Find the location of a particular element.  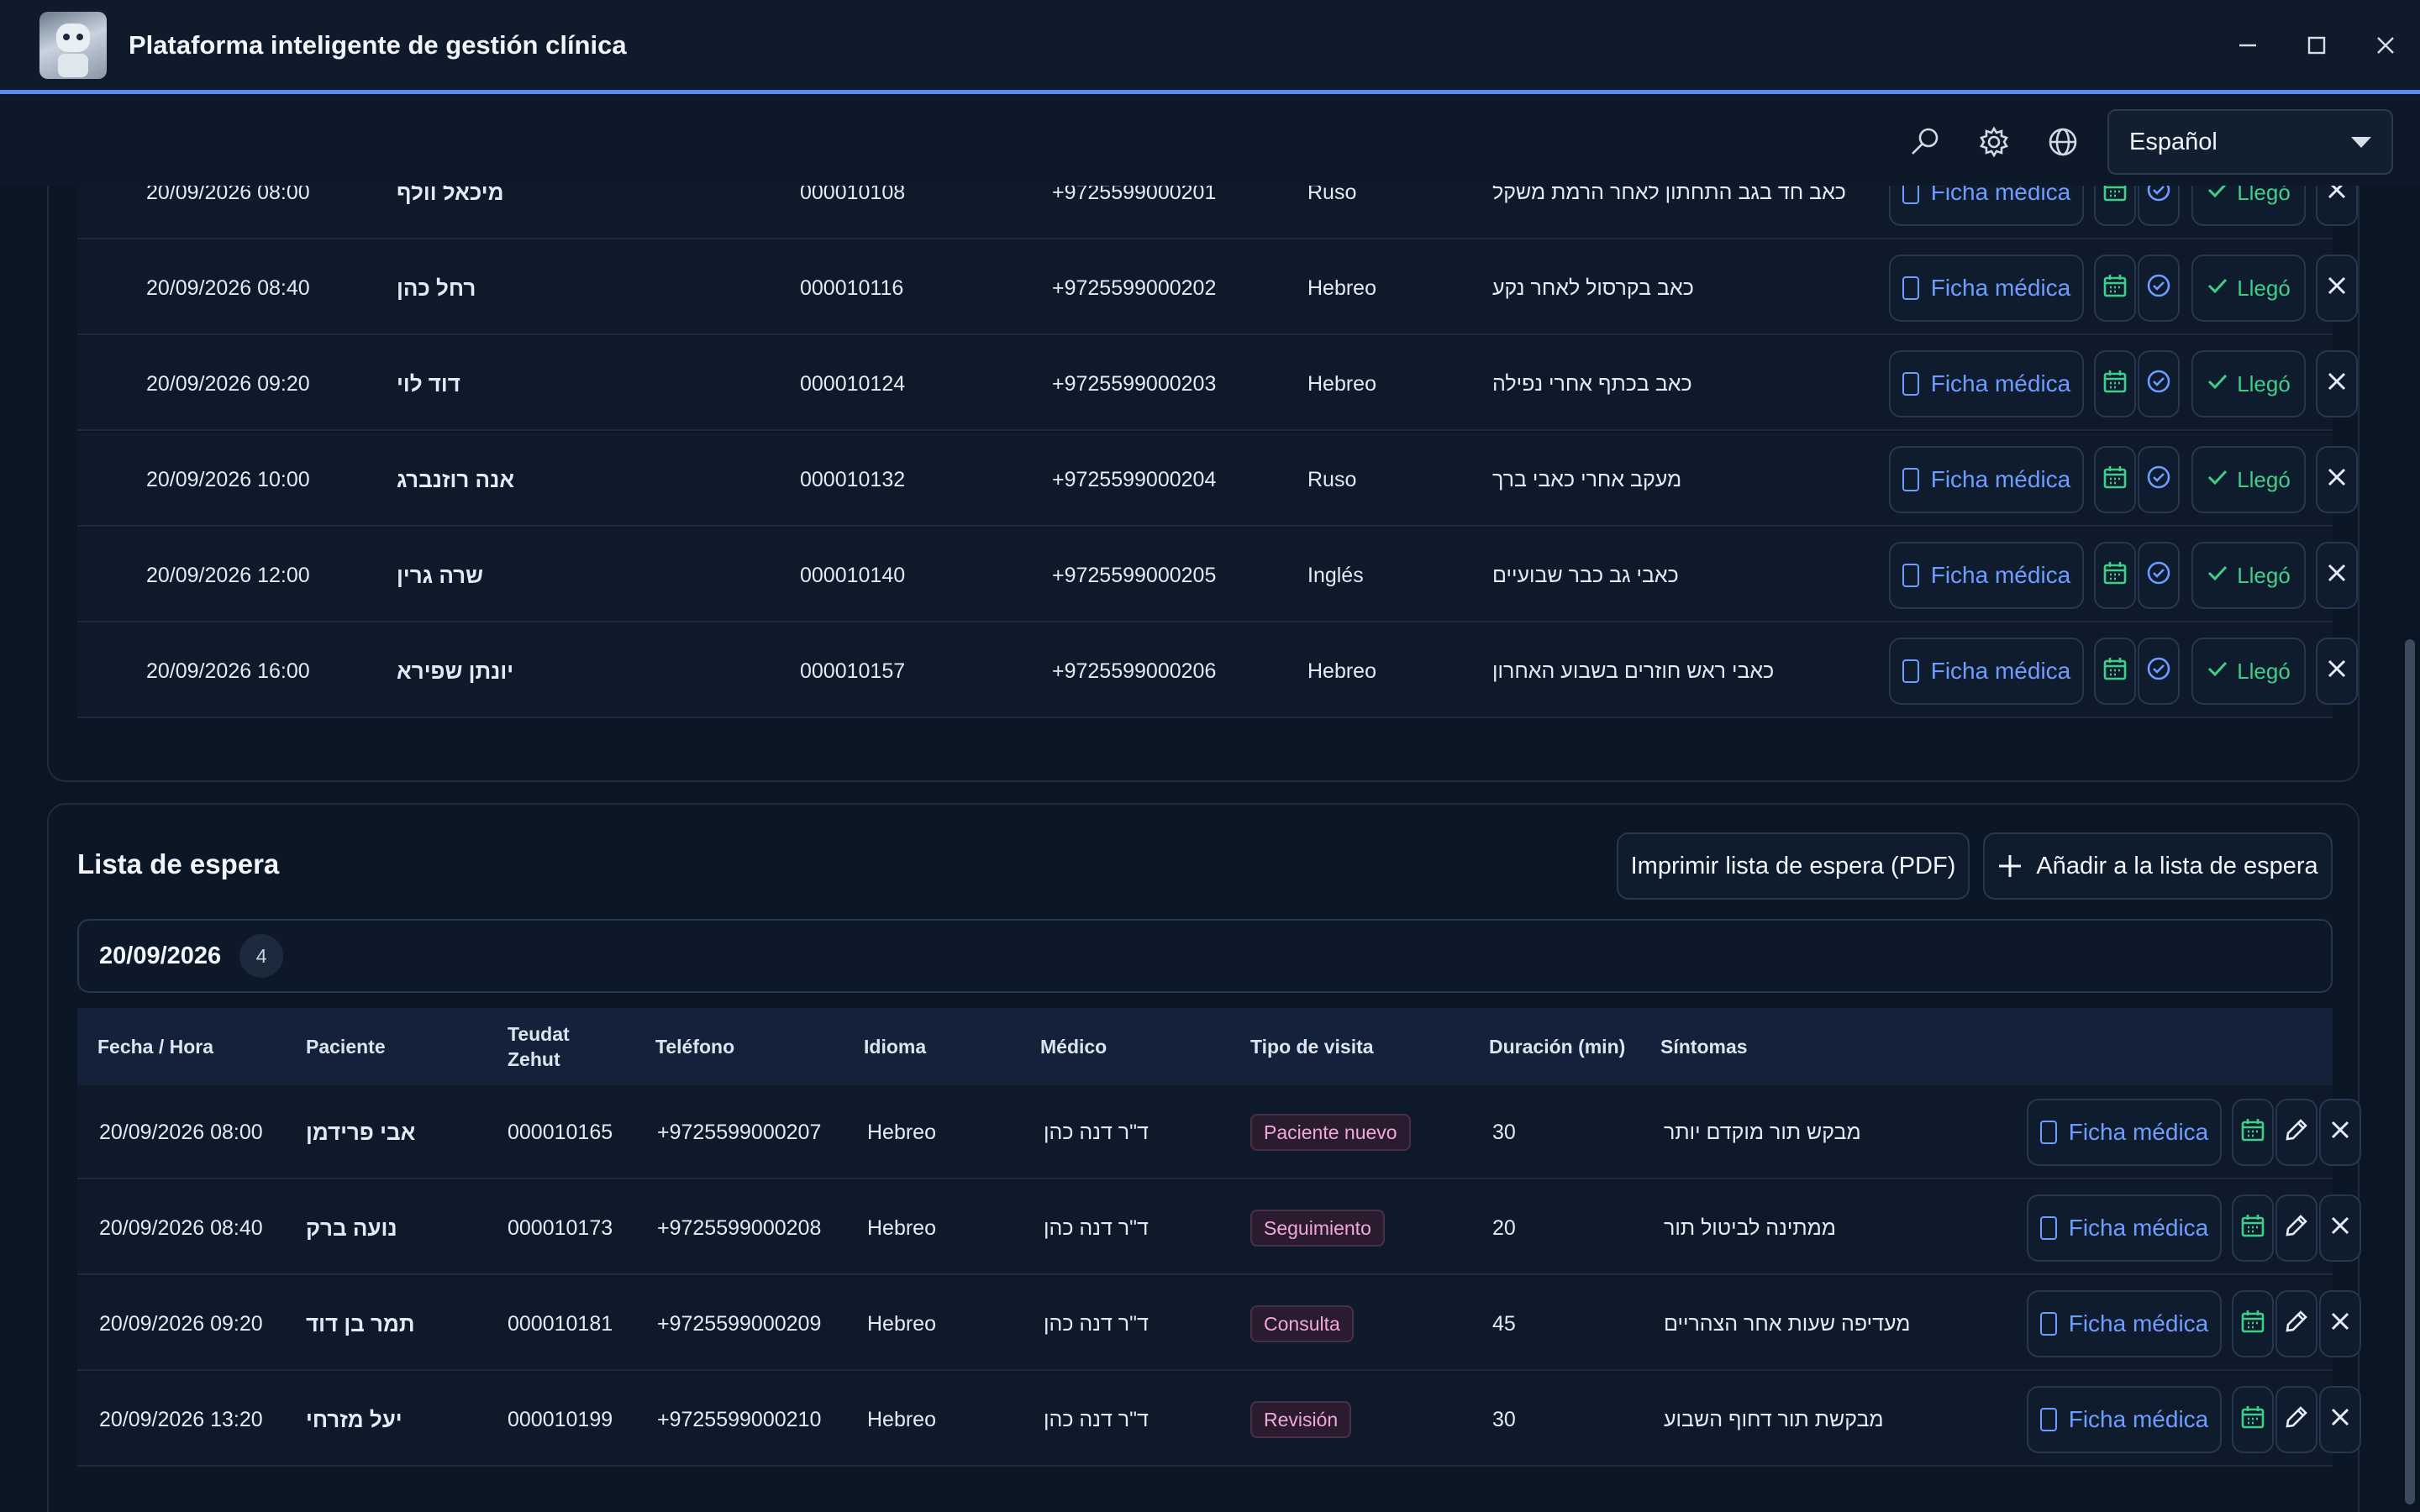

pencil-icon is located at coordinates (2296, 1132).